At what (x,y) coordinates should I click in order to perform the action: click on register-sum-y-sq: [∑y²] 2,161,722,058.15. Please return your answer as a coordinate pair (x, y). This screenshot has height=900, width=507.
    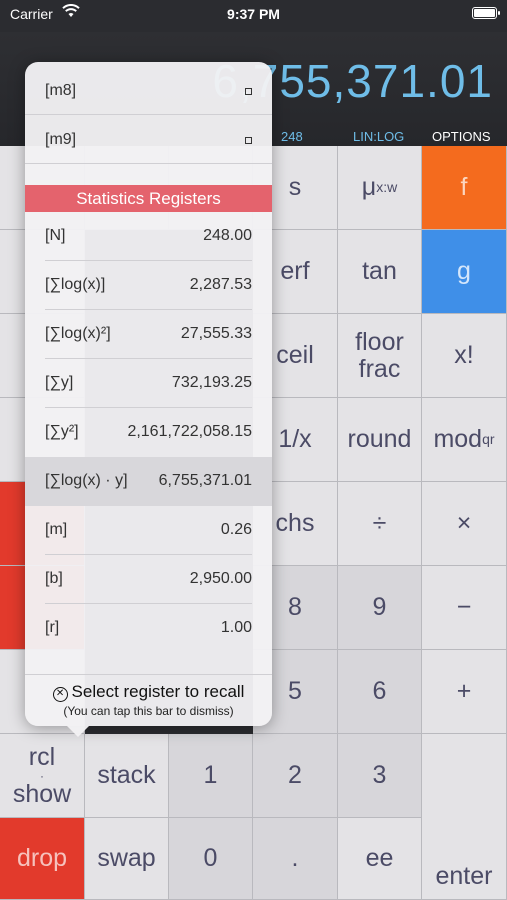
    Looking at the image, I should click on (148, 432).